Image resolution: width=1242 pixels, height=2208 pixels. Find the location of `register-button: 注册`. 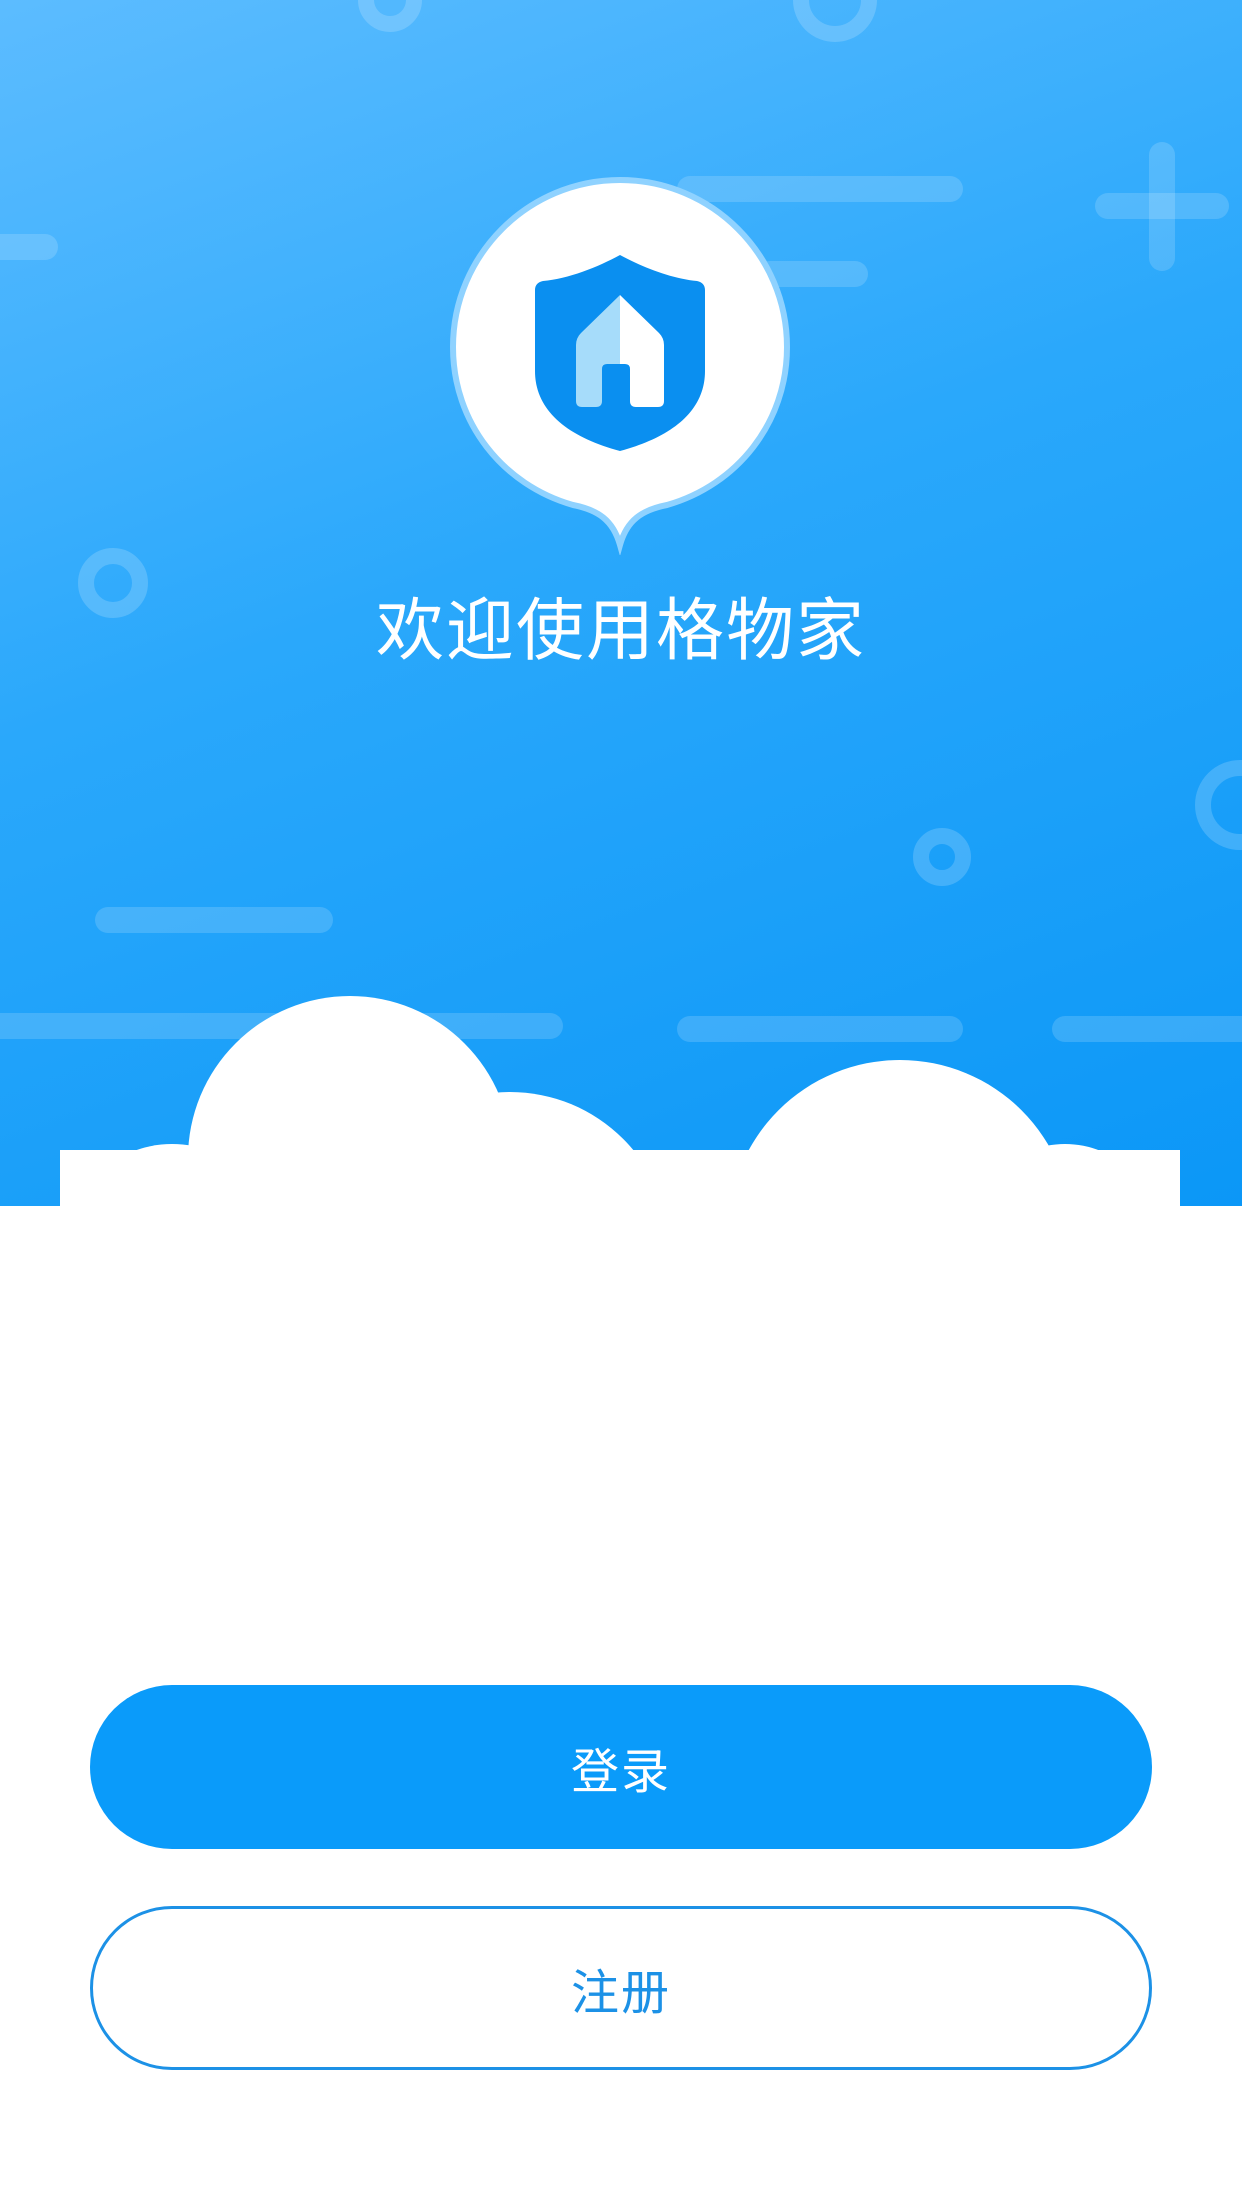

register-button: 注册 is located at coordinates (621, 1988).